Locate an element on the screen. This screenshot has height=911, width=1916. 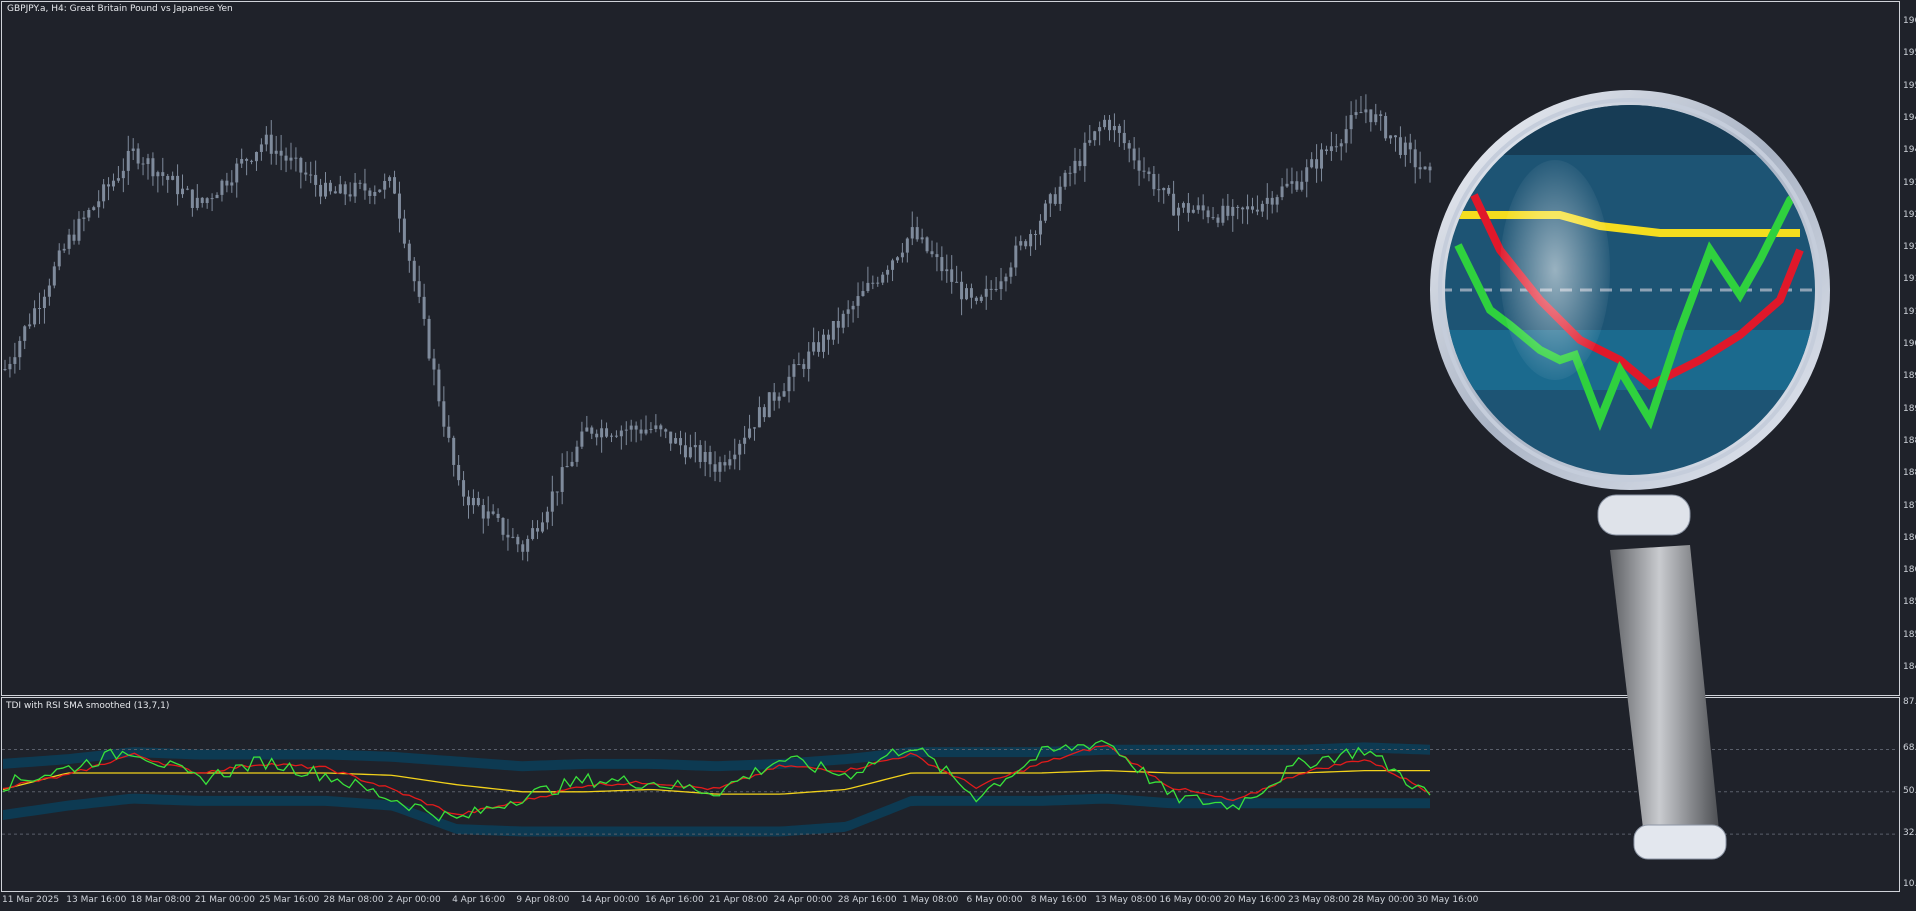
price-axis-label: 189.970 is located at coordinates (1909, 376).